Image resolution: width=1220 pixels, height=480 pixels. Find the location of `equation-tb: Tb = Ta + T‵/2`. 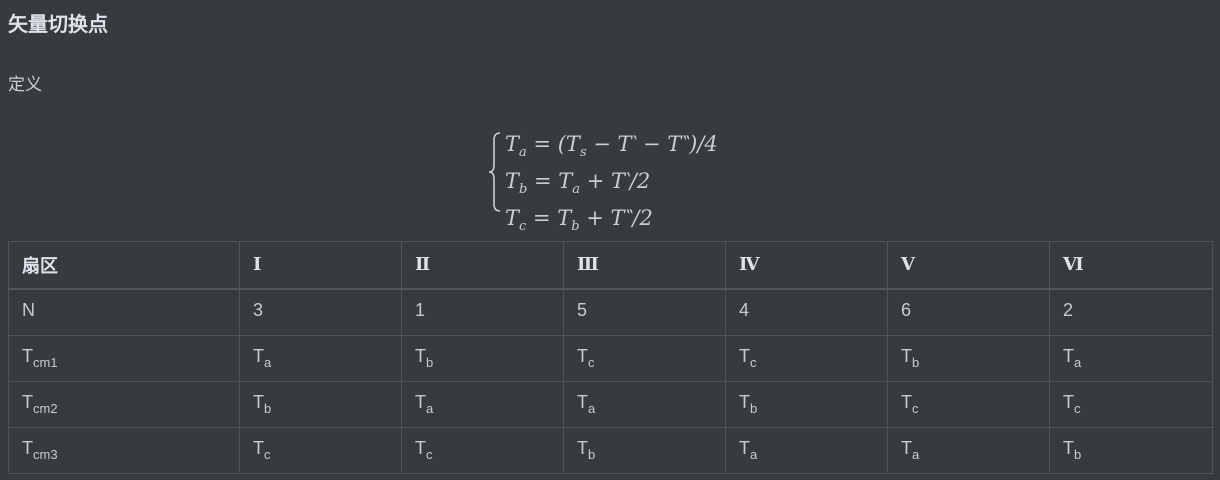

equation-tb: Tb = Ta + T‵/2 is located at coordinates (578, 183).